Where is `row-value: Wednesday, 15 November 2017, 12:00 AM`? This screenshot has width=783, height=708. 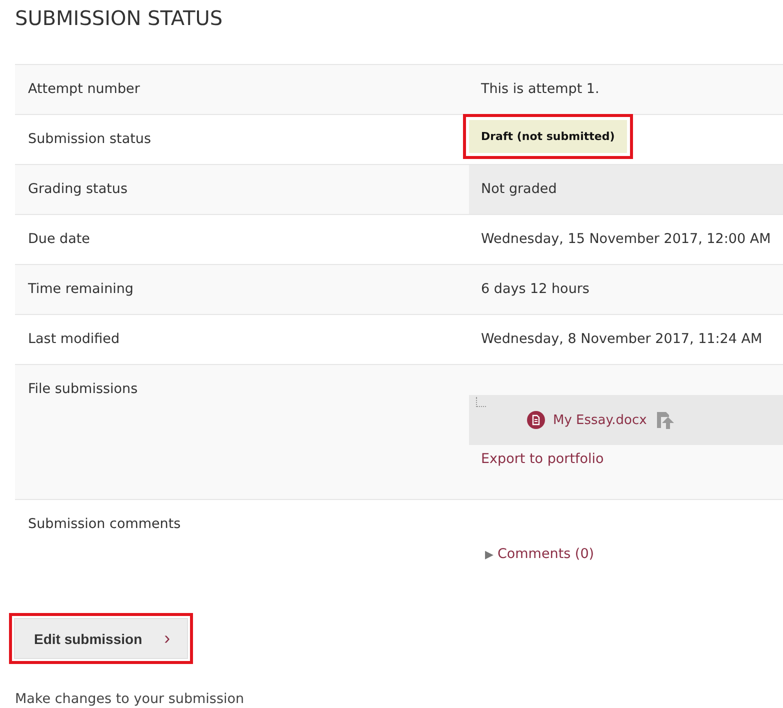
row-value: Wednesday, 15 November 2017, 12:00 AM is located at coordinates (626, 239).